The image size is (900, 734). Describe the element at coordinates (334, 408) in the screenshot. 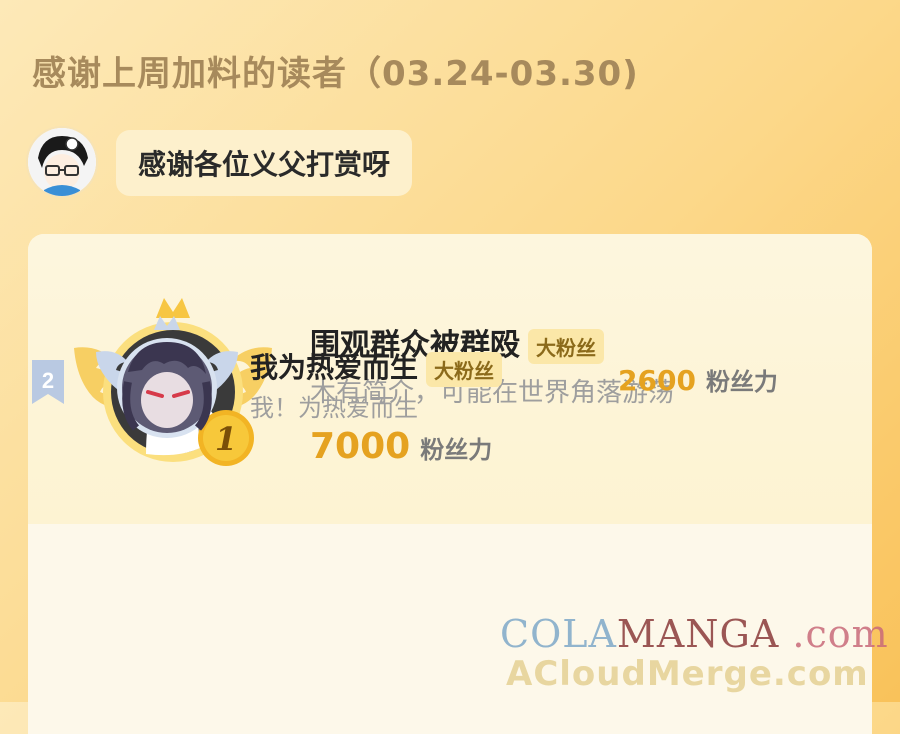

I see `rank-2-description: 我！为热爱而生` at that location.